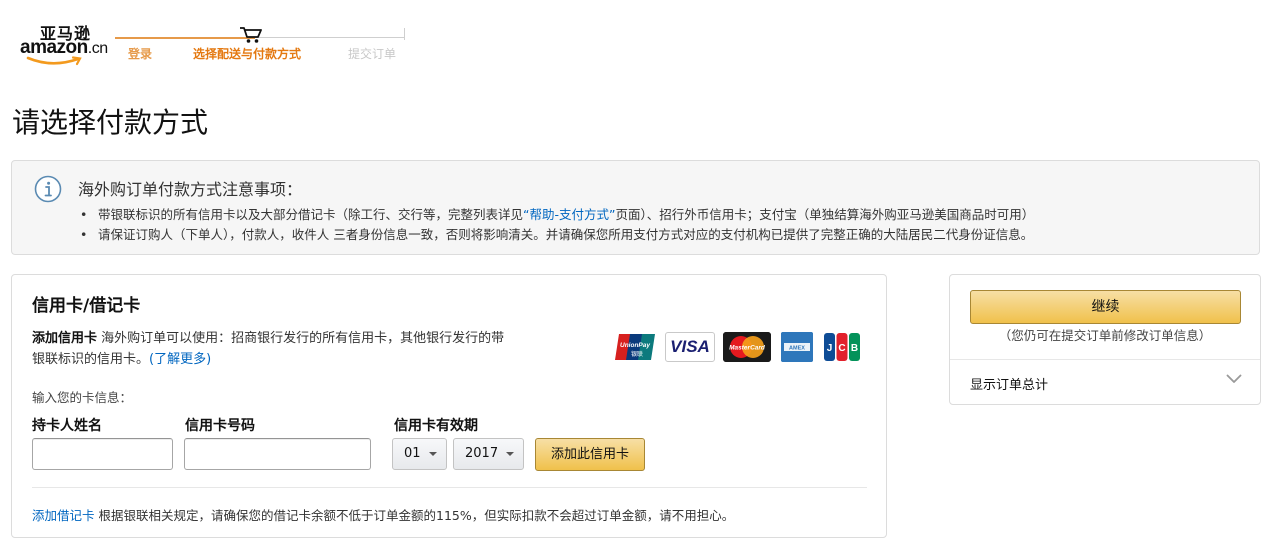  What do you see at coordinates (372, 54) in the screenshot?
I see `progress-step-place-order: 提交订单` at bounding box center [372, 54].